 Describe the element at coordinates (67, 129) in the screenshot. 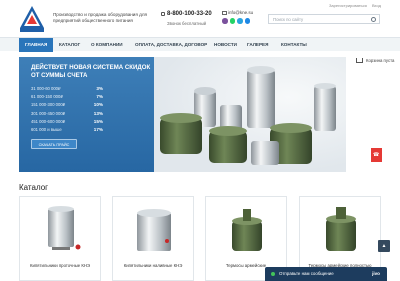

I see `discount-row: 601 000 и выше 17%` at that location.